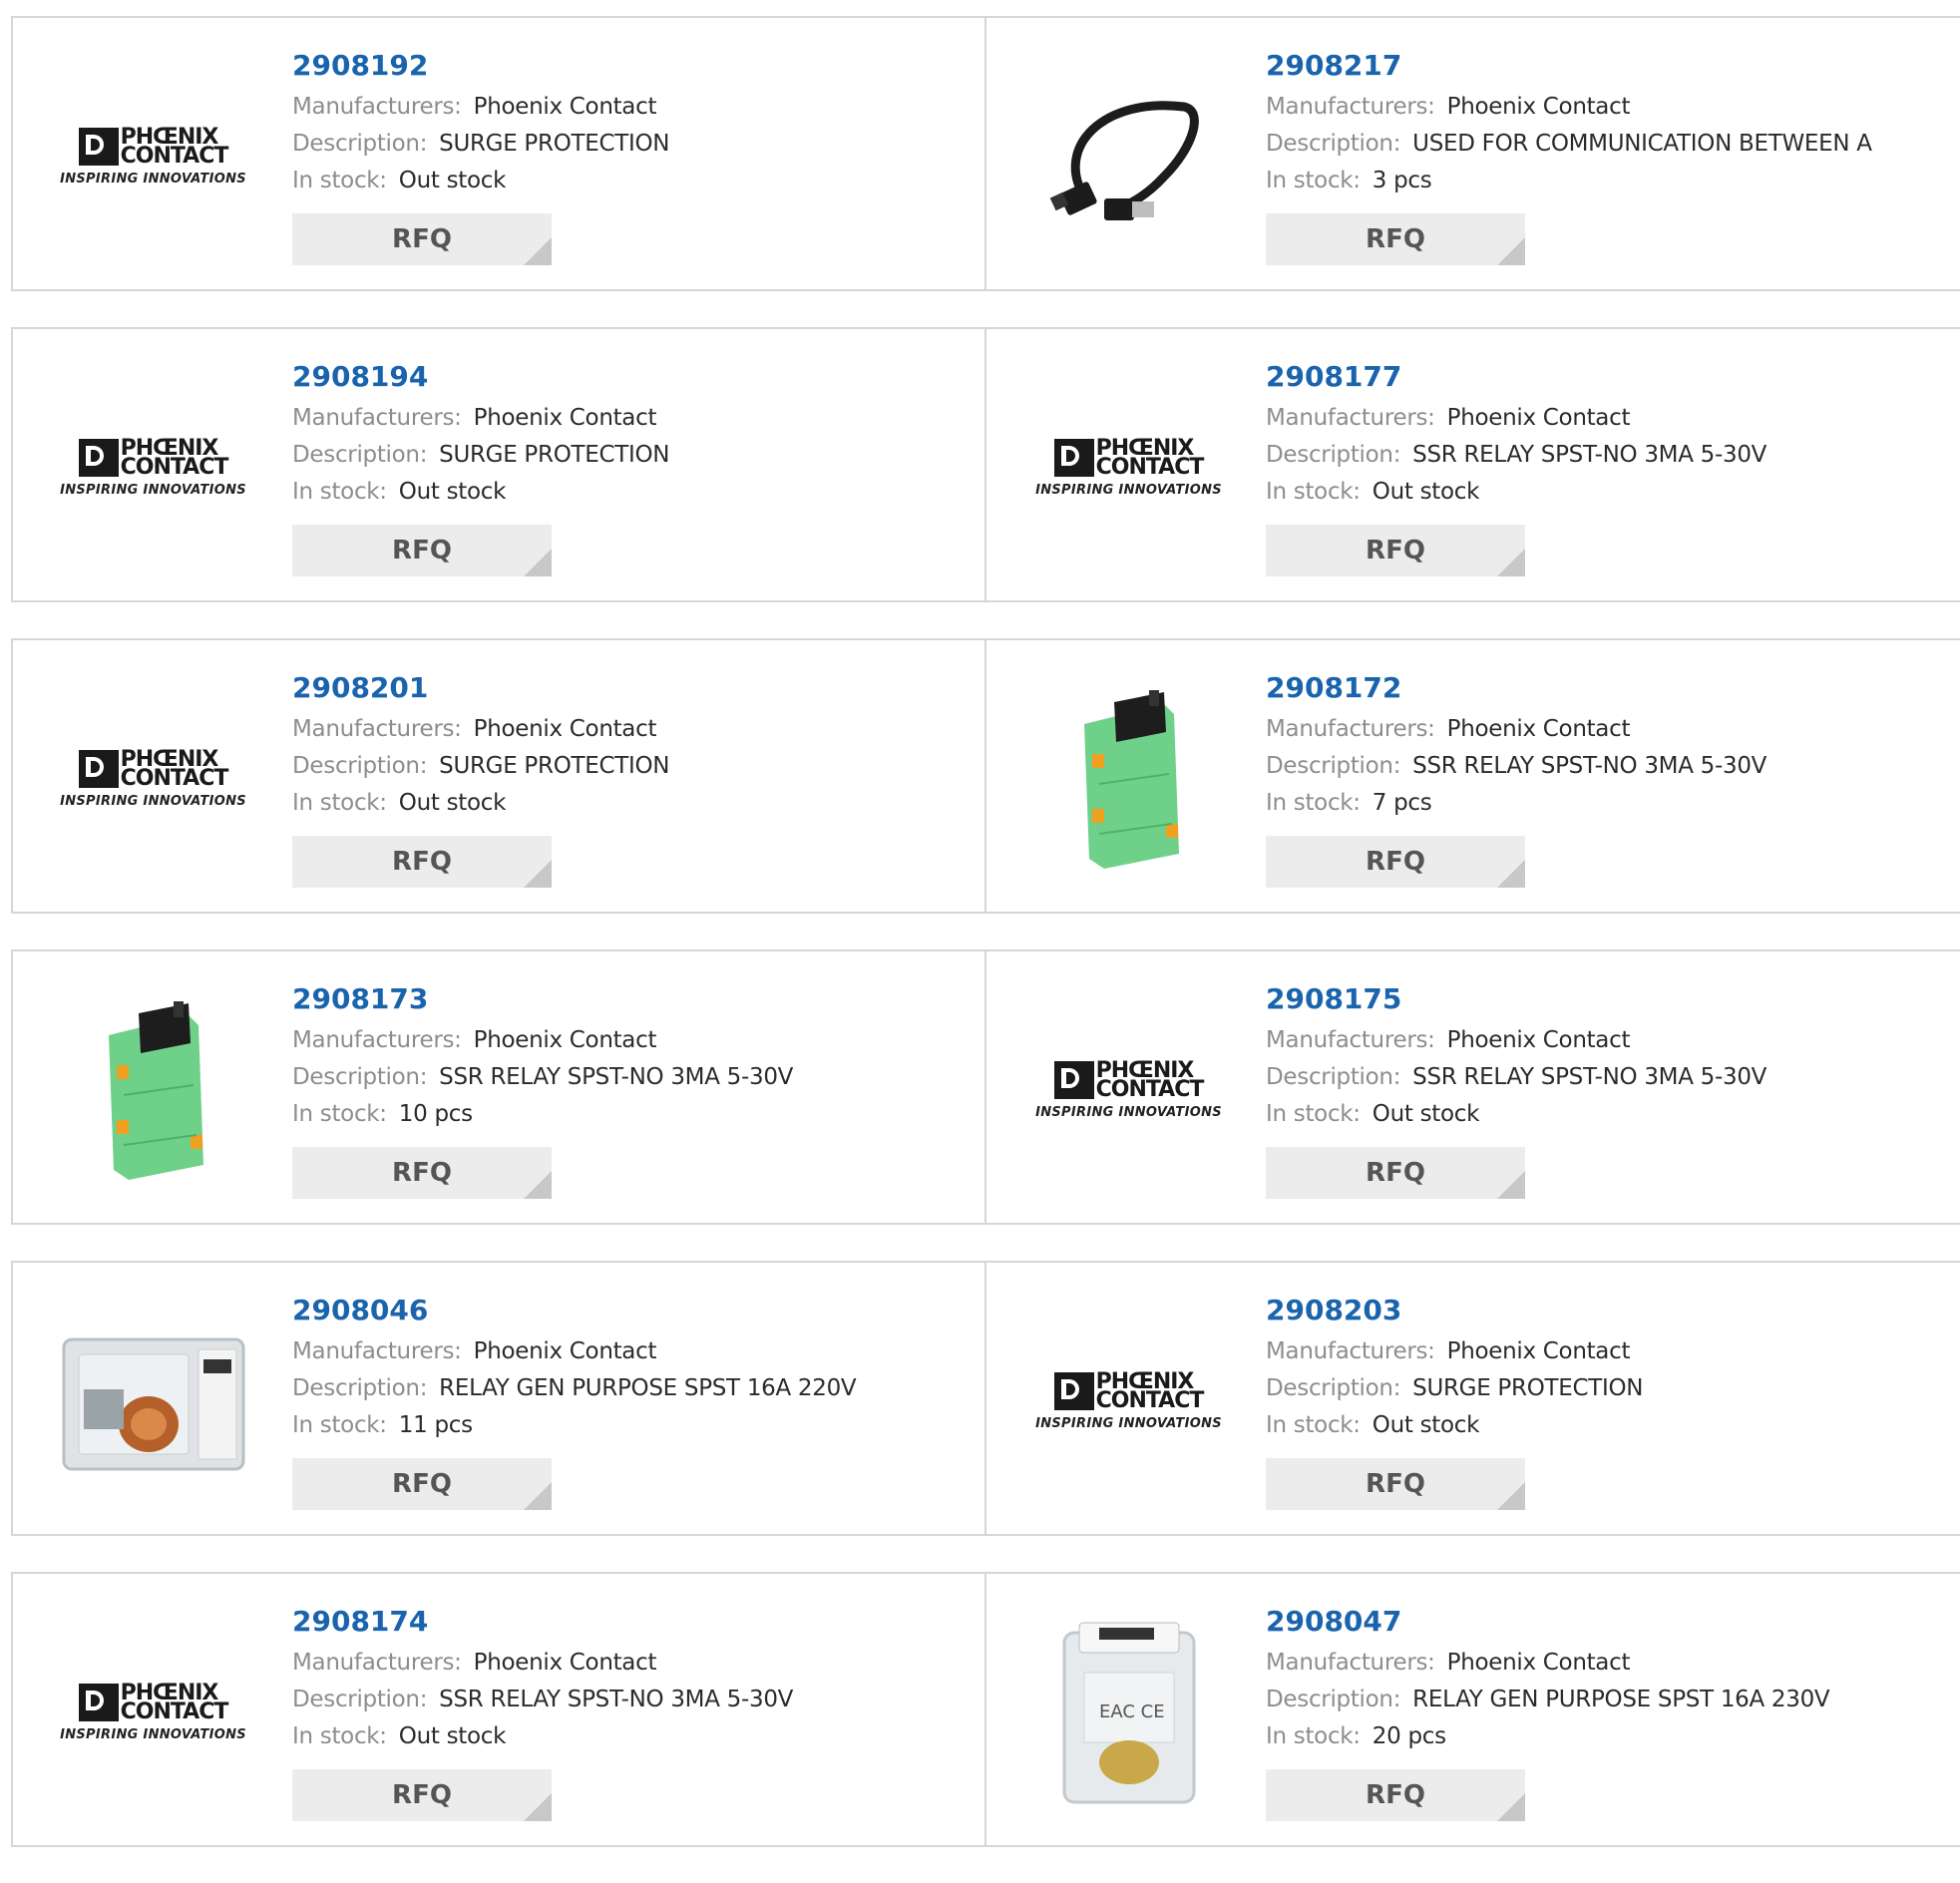 This screenshot has height=1883, width=1960. Describe the element at coordinates (632, 144) in the screenshot. I see `description-line: Description: SURGE PROTECTION` at that location.